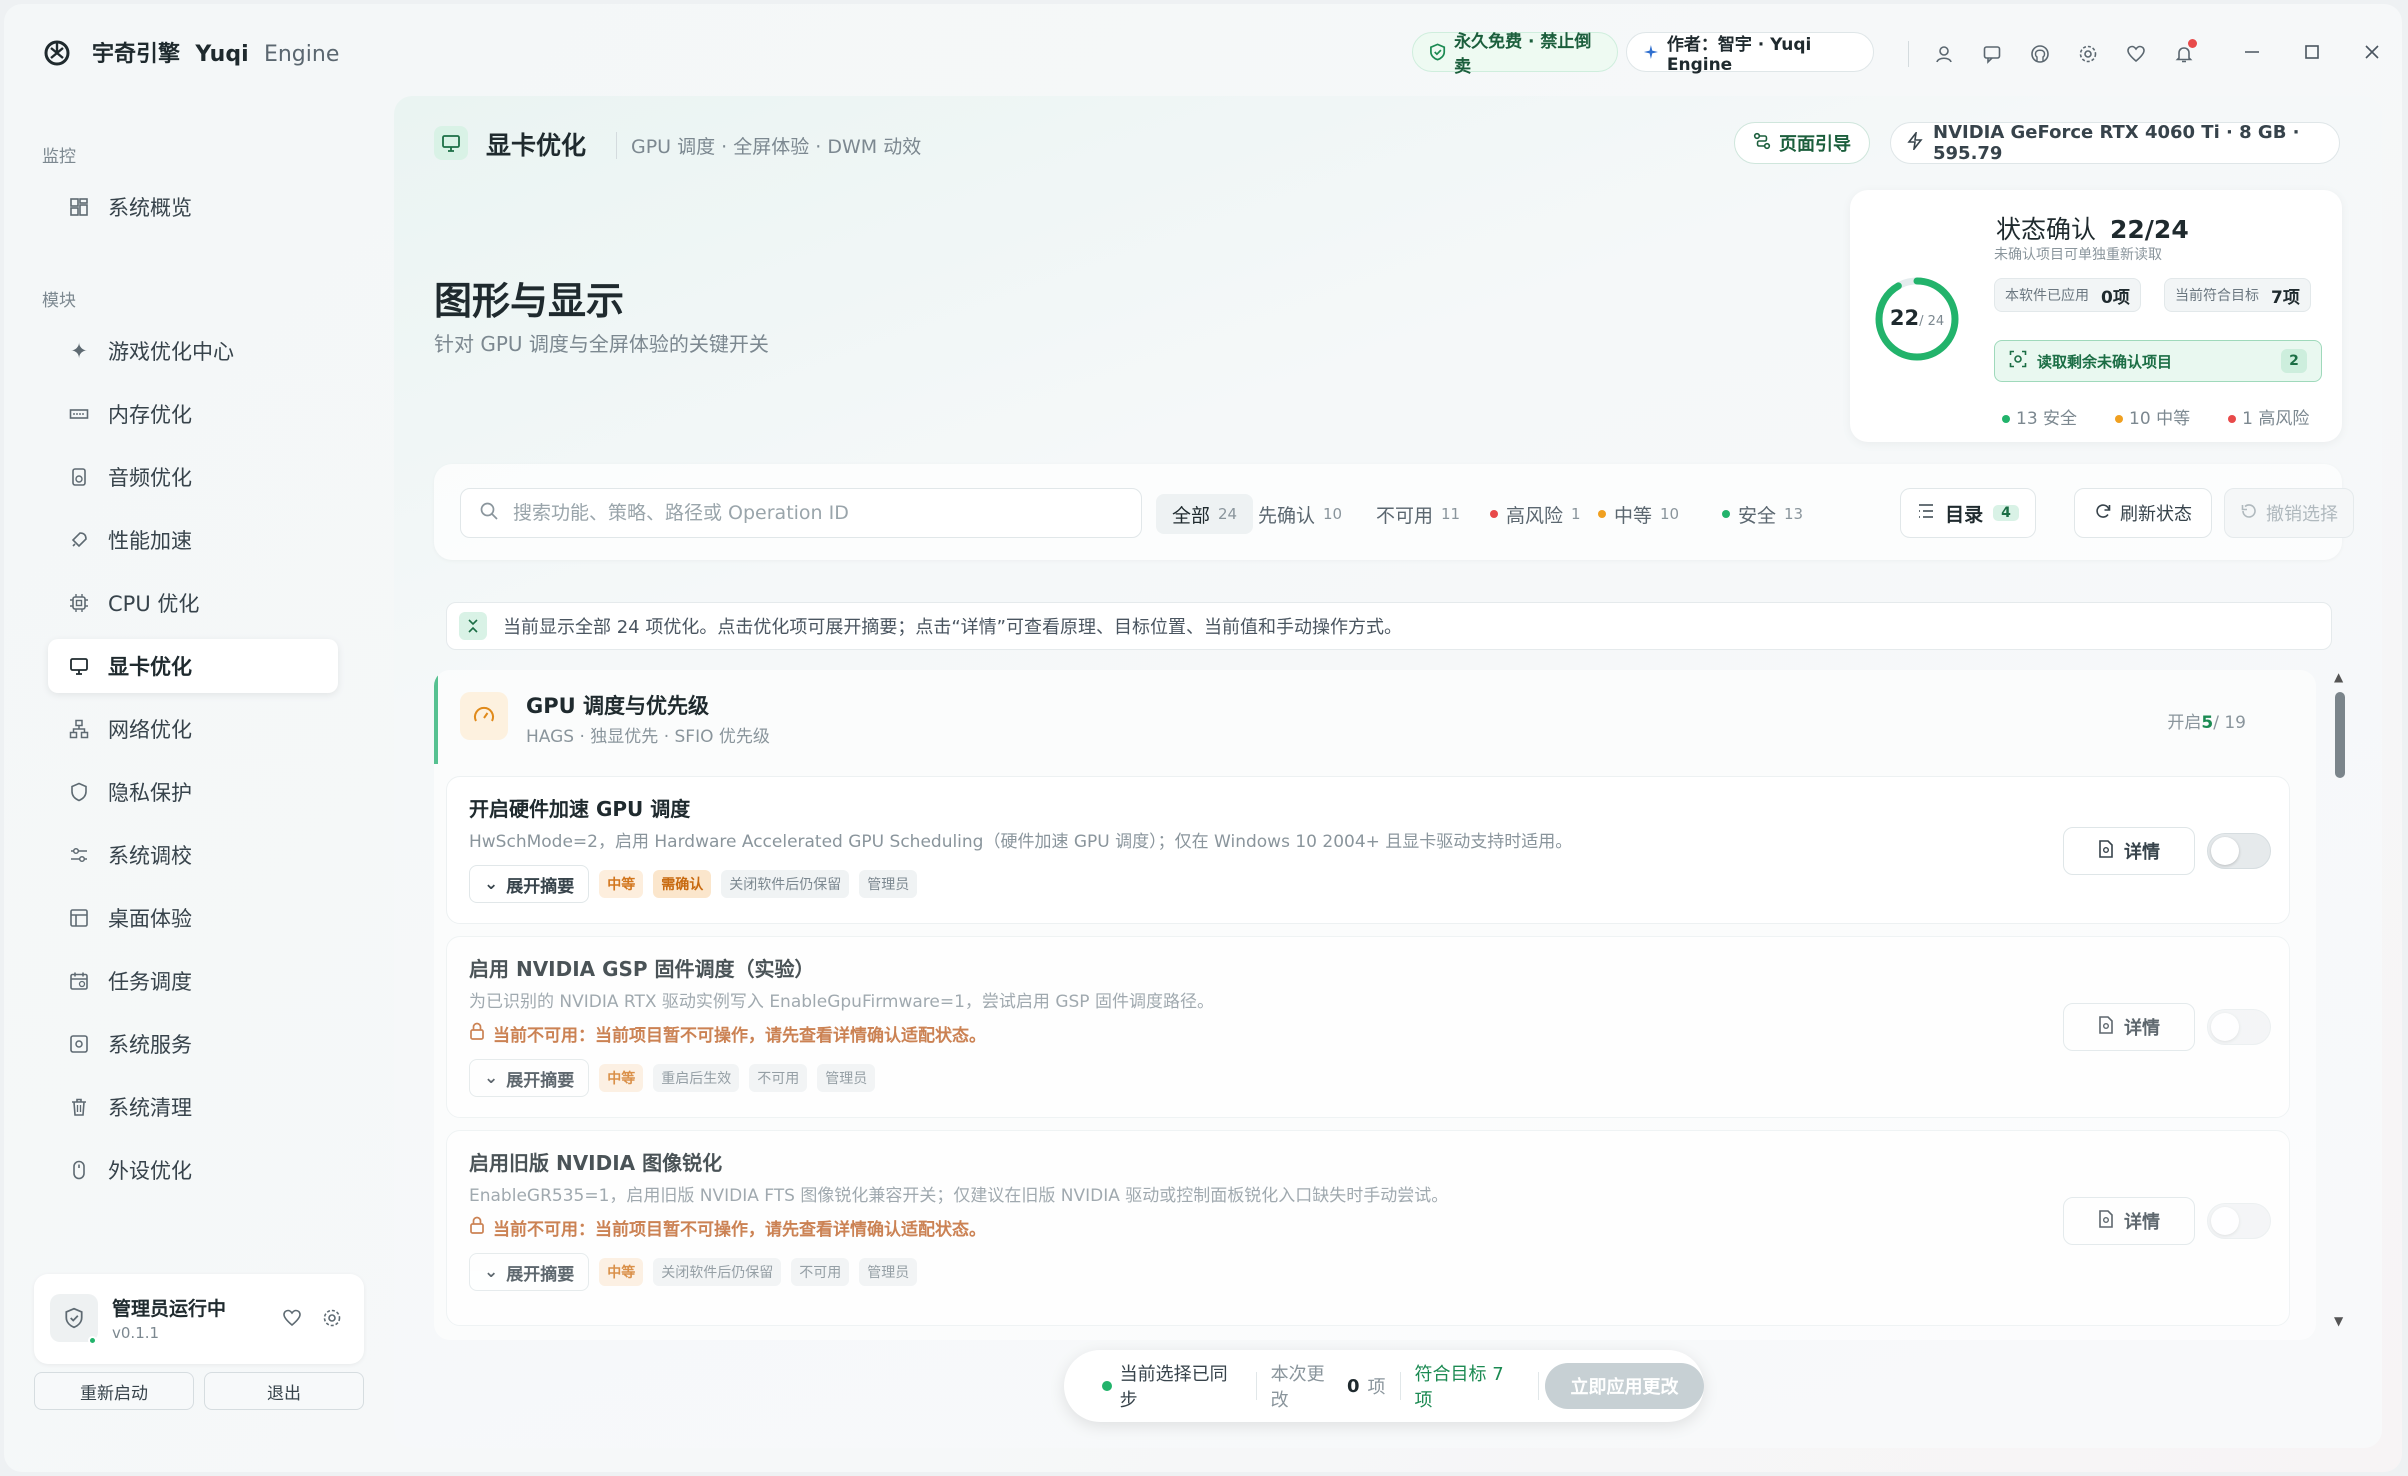 The image size is (2408, 1476). I want to click on shield-icon, so click(79, 792).